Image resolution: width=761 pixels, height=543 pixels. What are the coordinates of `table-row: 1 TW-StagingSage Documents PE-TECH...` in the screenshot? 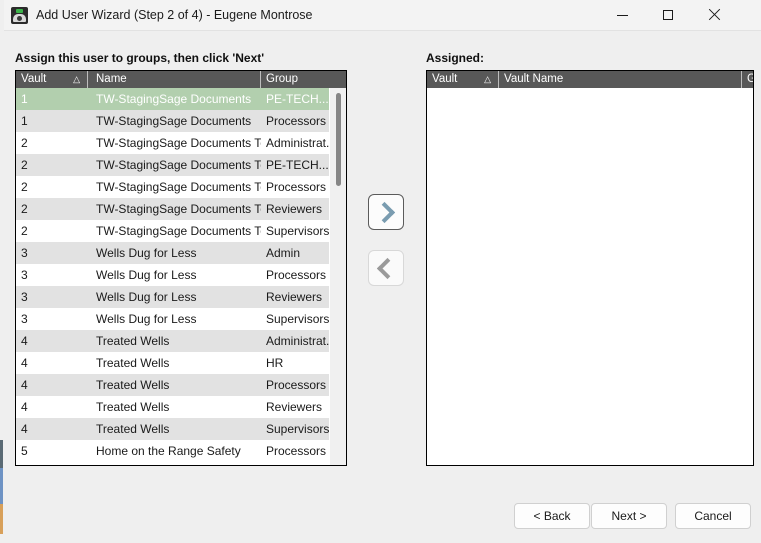 It's located at (181, 99).